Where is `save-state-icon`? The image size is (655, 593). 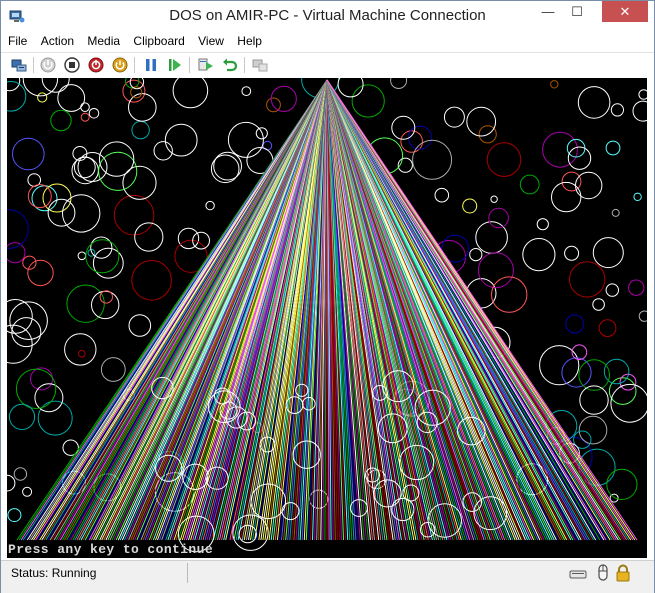 save-state-icon is located at coordinates (206, 65).